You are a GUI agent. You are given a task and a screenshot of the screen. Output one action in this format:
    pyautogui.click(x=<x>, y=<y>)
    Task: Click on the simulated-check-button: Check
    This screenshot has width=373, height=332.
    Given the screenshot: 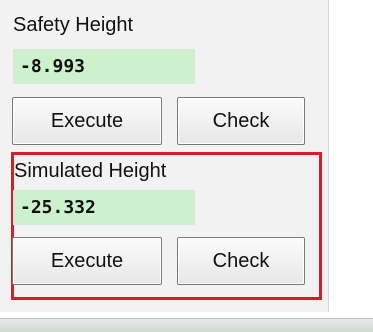 What is the action you would take?
    pyautogui.click(x=241, y=261)
    